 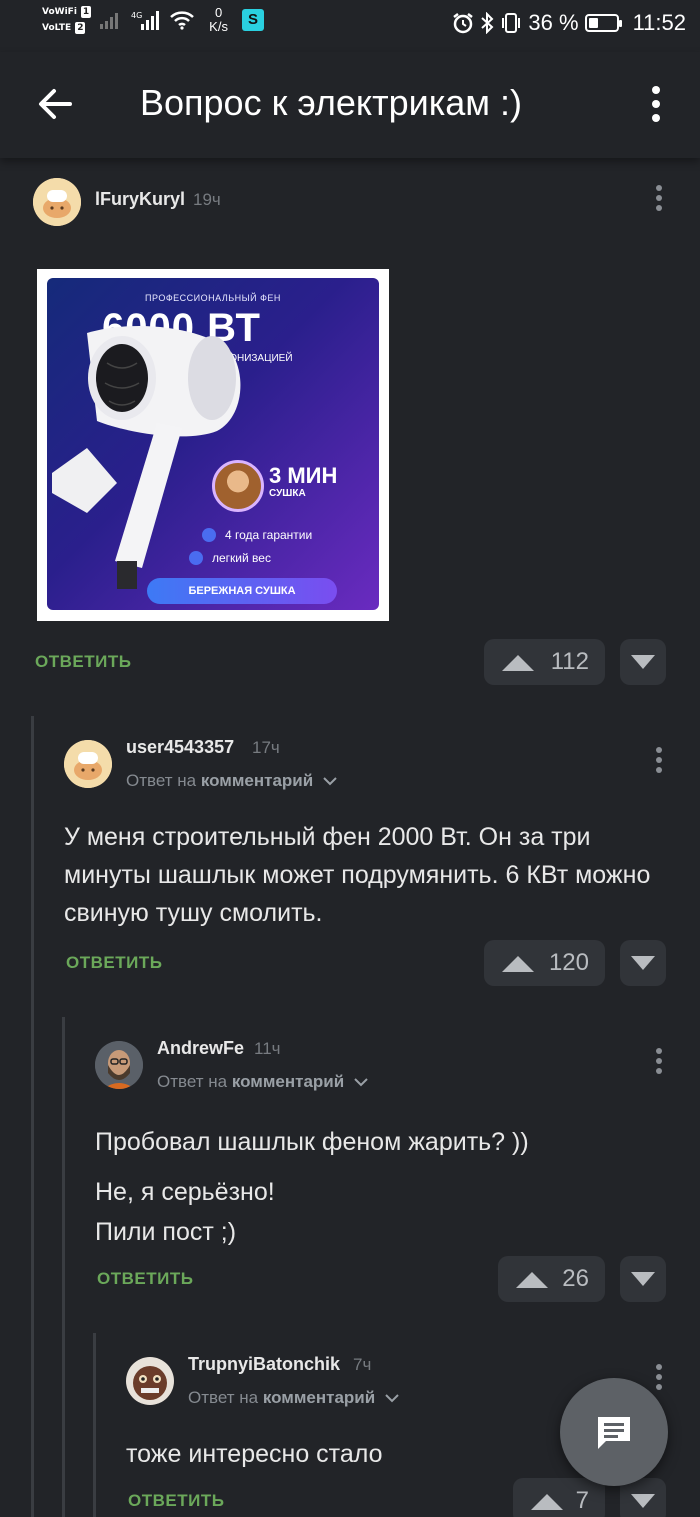 I want to click on page-title: Вопрос к электрикам :), so click(x=331, y=102).